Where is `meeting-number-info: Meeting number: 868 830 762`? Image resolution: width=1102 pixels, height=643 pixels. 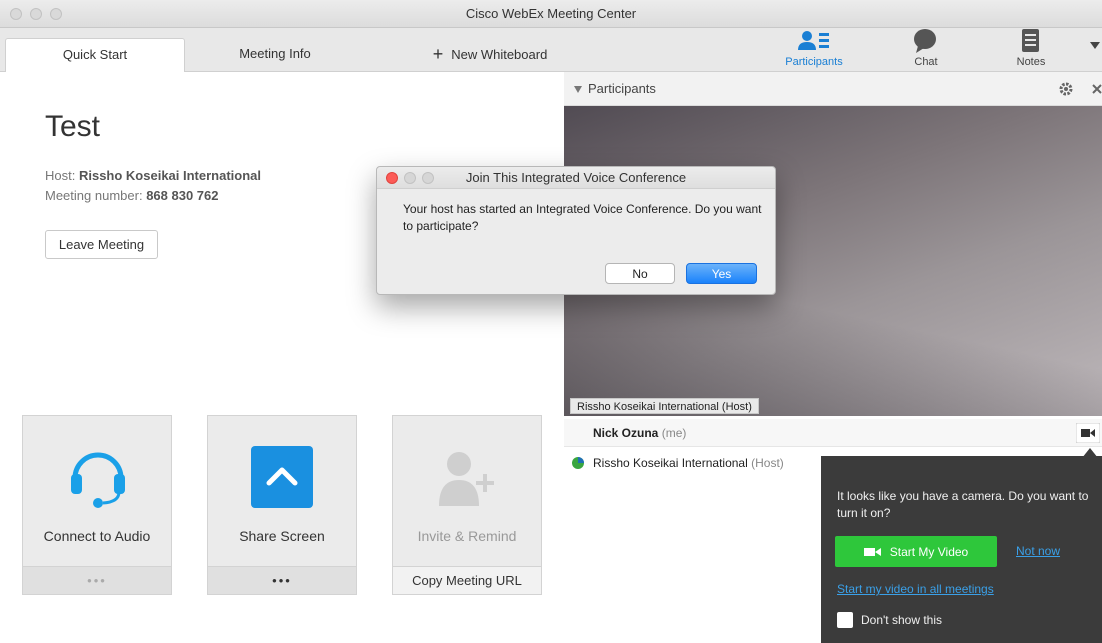
meeting-number-info: Meeting number: 868 830 762 is located at coordinates (131, 195).